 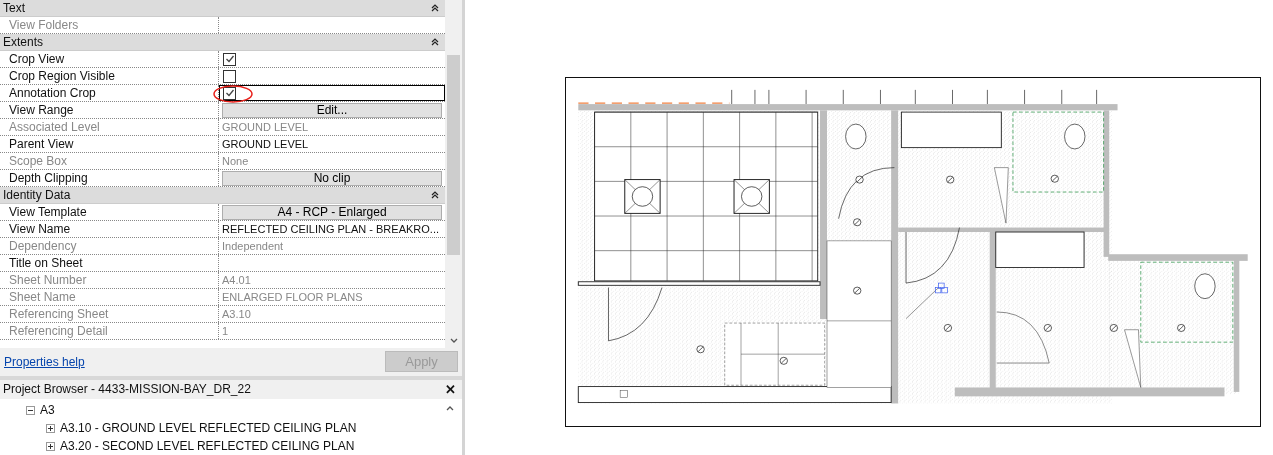 I want to click on property-name: Referencing Sheet, so click(x=109, y=314).